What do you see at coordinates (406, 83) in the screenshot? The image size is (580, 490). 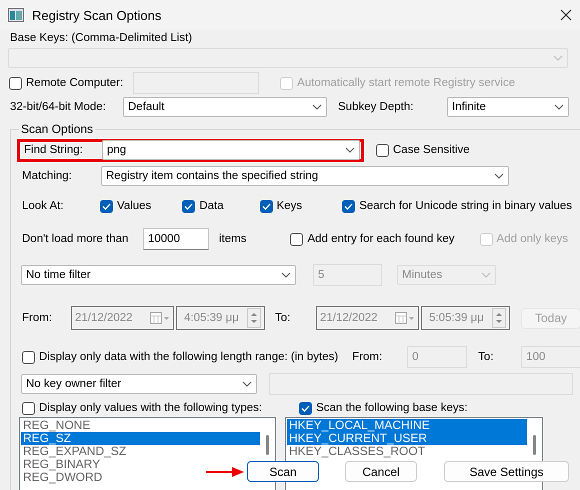 I see `checkbox-label: Automatically start remote Registry service` at bounding box center [406, 83].